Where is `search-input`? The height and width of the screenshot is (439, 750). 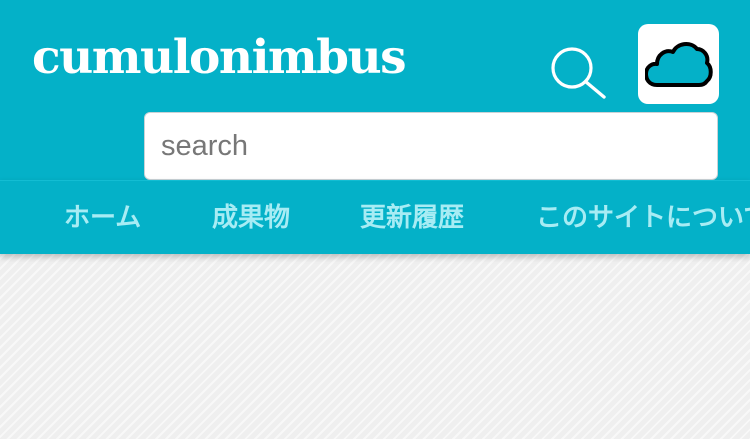
search-input is located at coordinates (431, 146).